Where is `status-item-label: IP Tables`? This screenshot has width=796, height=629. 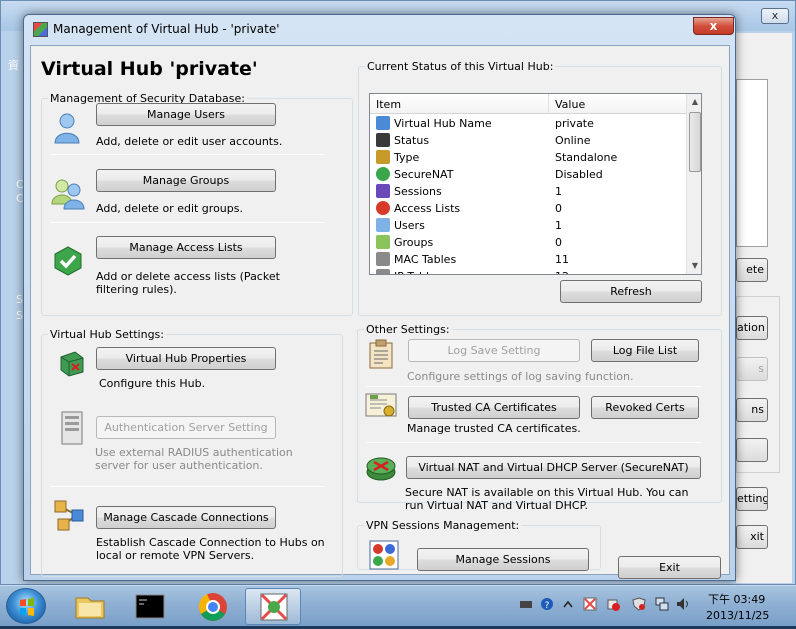 status-item-label: IP Tables is located at coordinates (418, 272).